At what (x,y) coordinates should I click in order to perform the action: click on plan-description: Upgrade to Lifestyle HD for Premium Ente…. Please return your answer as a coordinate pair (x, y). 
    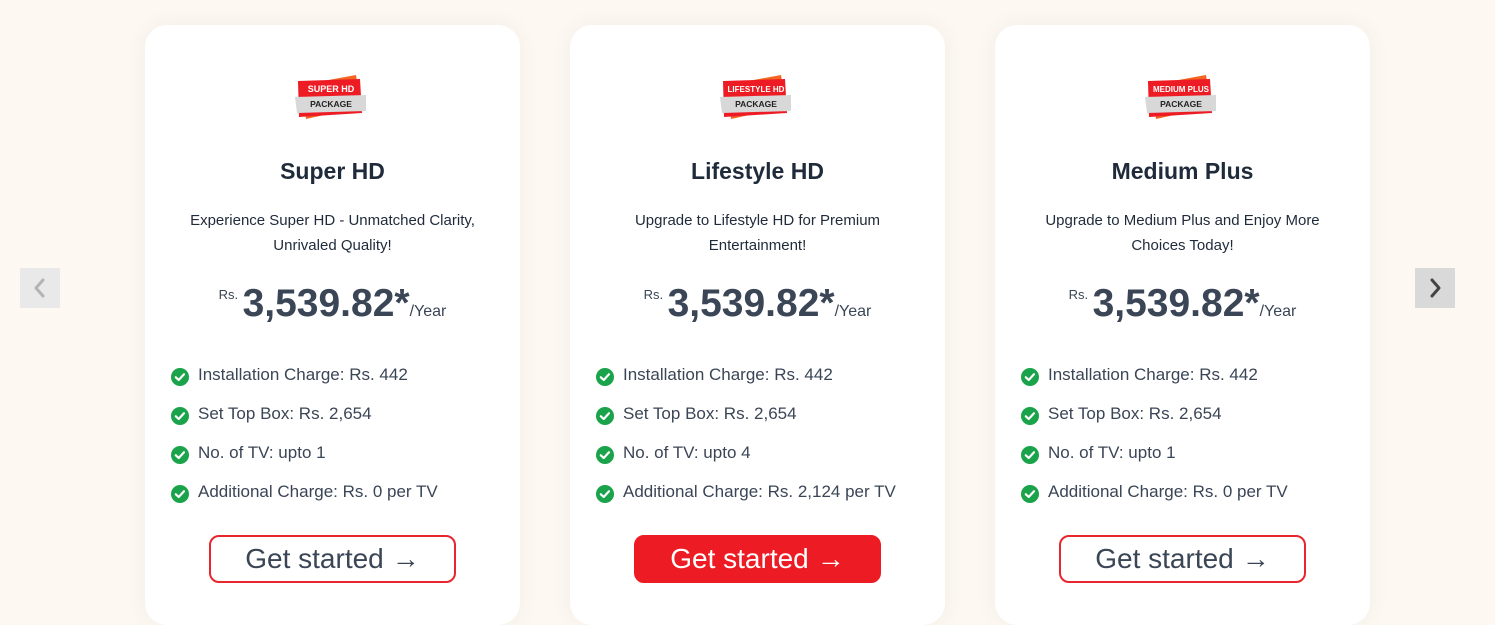
    Looking at the image, I should click on (757, 233).